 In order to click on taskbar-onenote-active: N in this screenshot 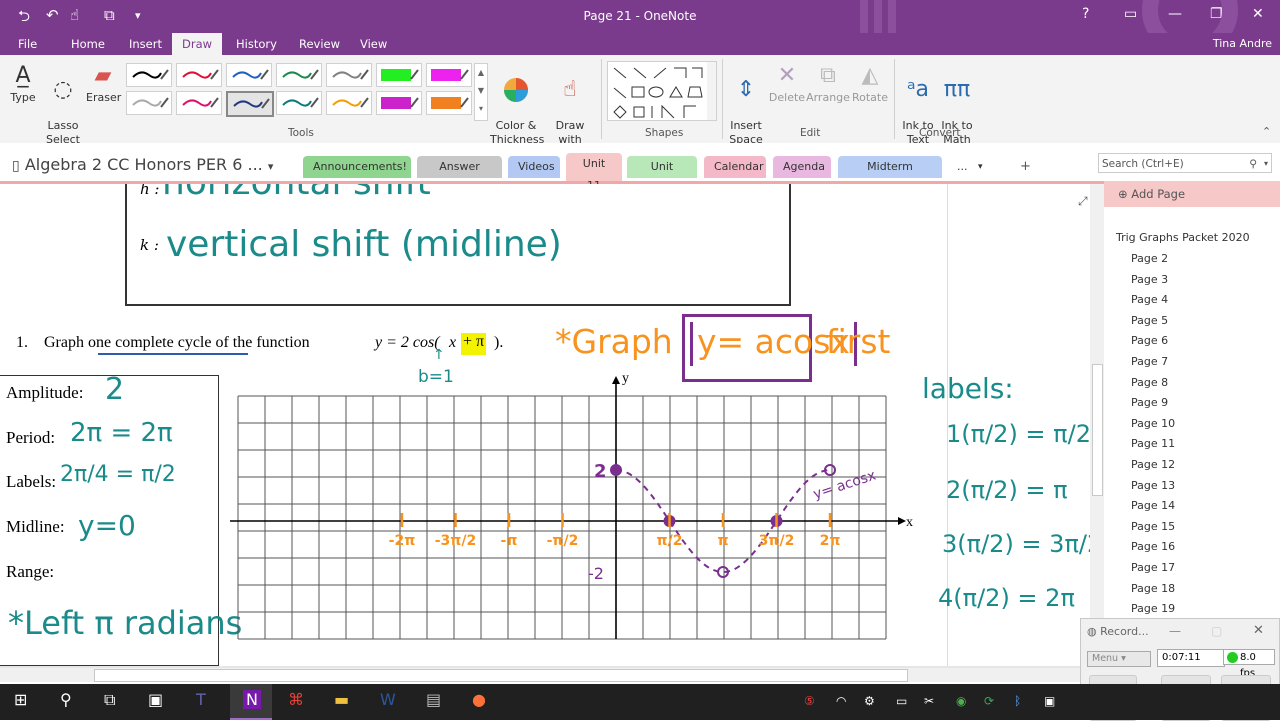, I will do `click(251, 702)`.